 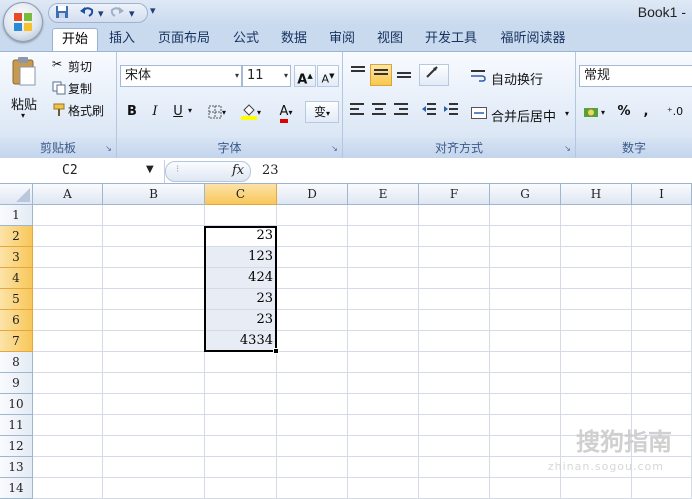 I want to click on cell-f9, so click(x=454, y=383).